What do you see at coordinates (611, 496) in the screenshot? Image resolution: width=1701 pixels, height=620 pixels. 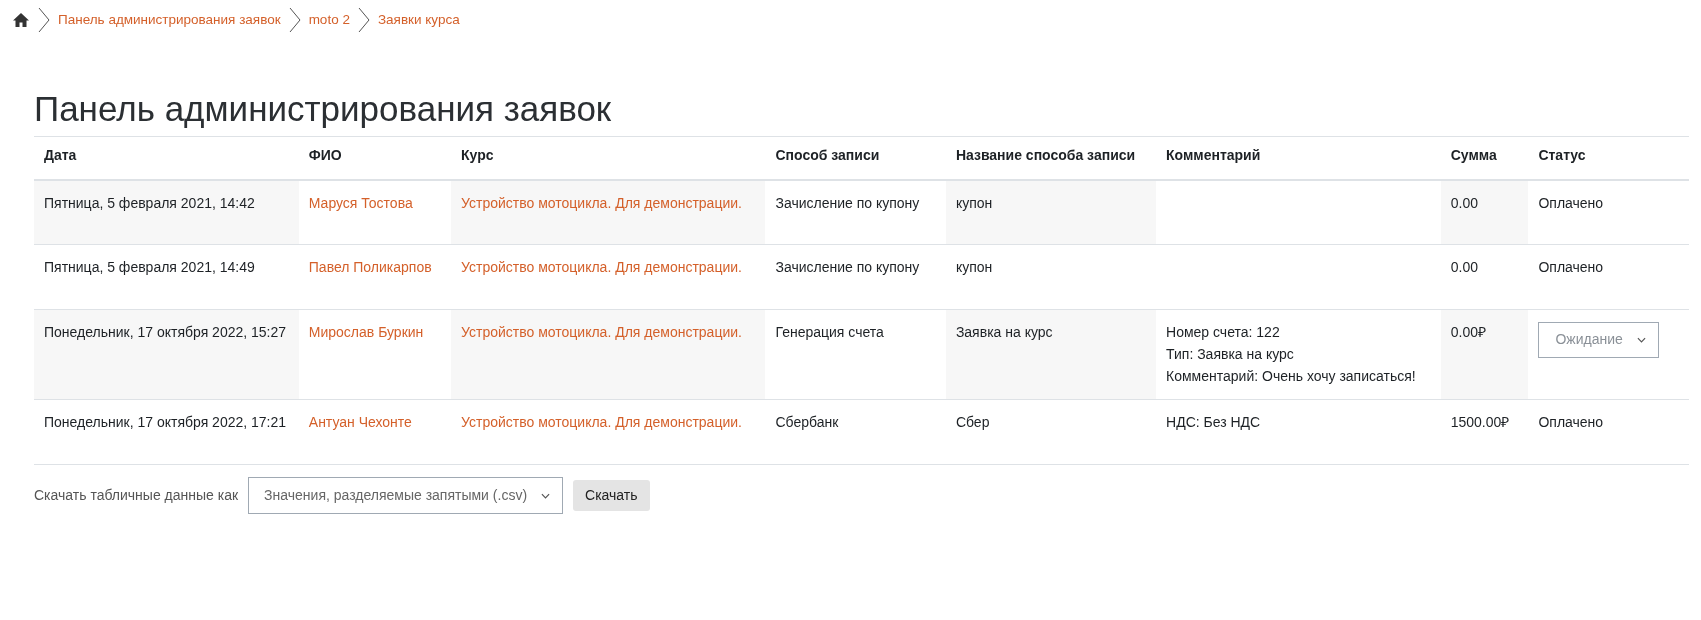 I see `download-button: Скачать` at bounding box center [611, 496].